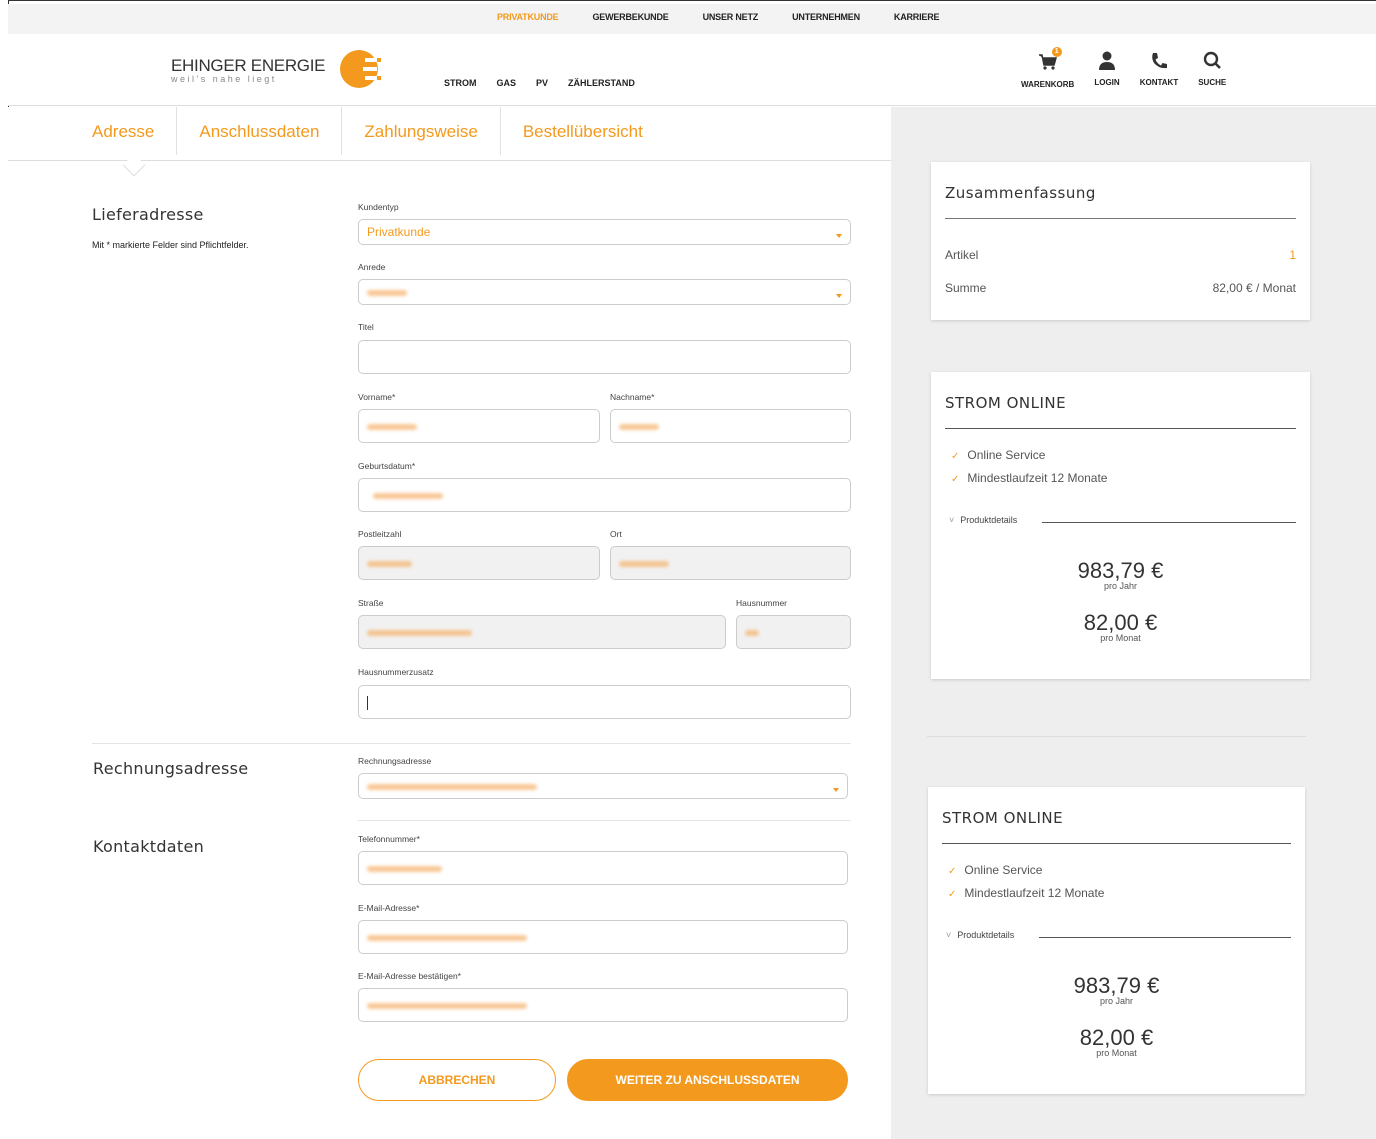 This screenshot has height=1139, width=1376. What do you see at coordinates (457, 1080) in the screenshot?
I see `cancel-button: ABBRECHEN` at bounding box center [457, 1080].